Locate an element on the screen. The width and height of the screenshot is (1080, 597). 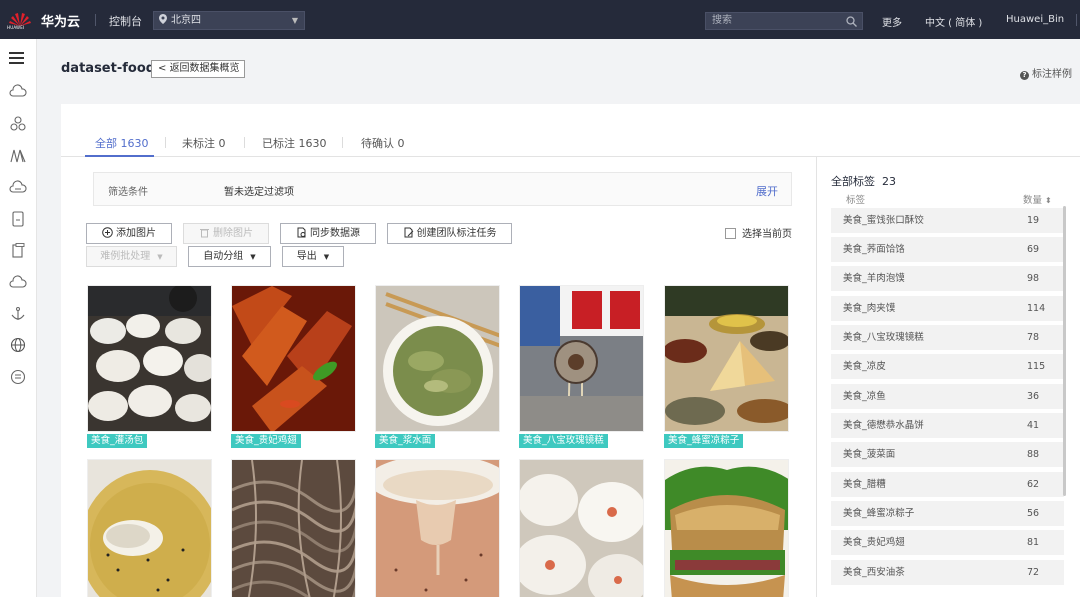
select-current-page-checkbox: 选择当前页 is located at coordinates (758, 232).